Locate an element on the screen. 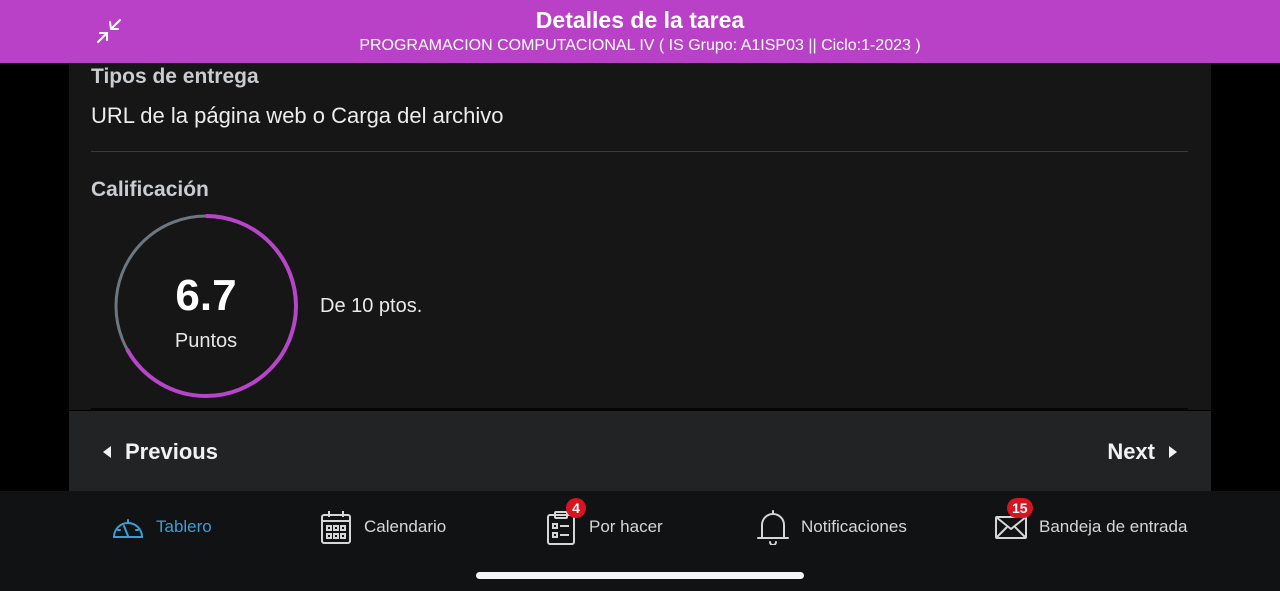 This screenshot has width=1280, height=591. caret-left-icon is located at coordinates (107, 452).